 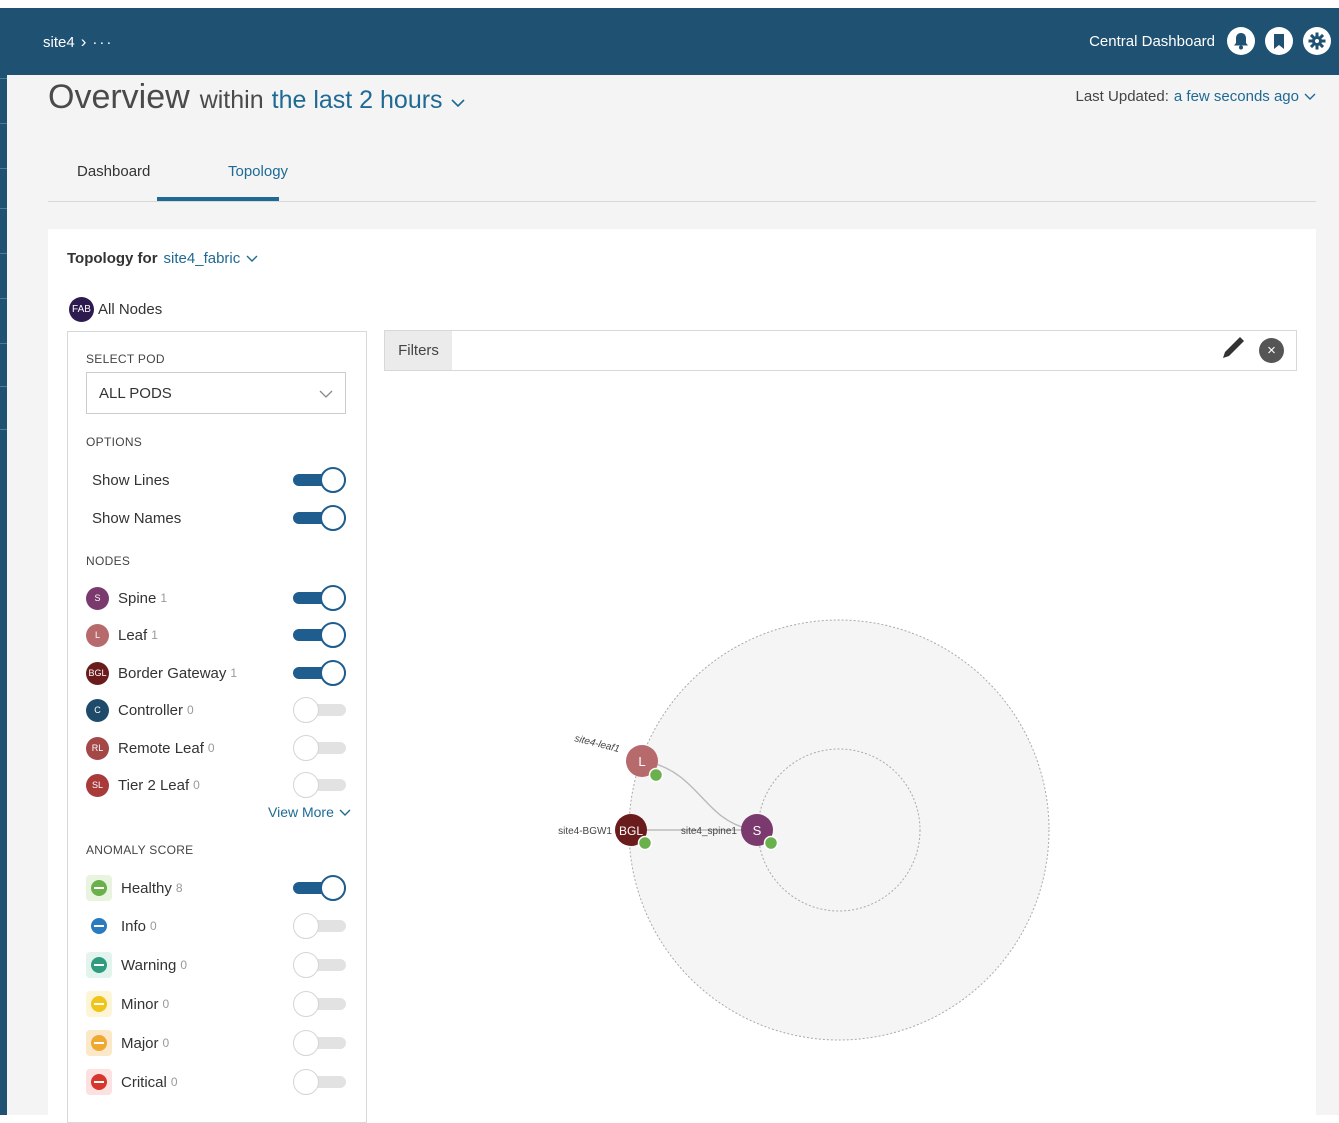 I want to click on breadcrumb-site: site4, so click(x=59, y=42).